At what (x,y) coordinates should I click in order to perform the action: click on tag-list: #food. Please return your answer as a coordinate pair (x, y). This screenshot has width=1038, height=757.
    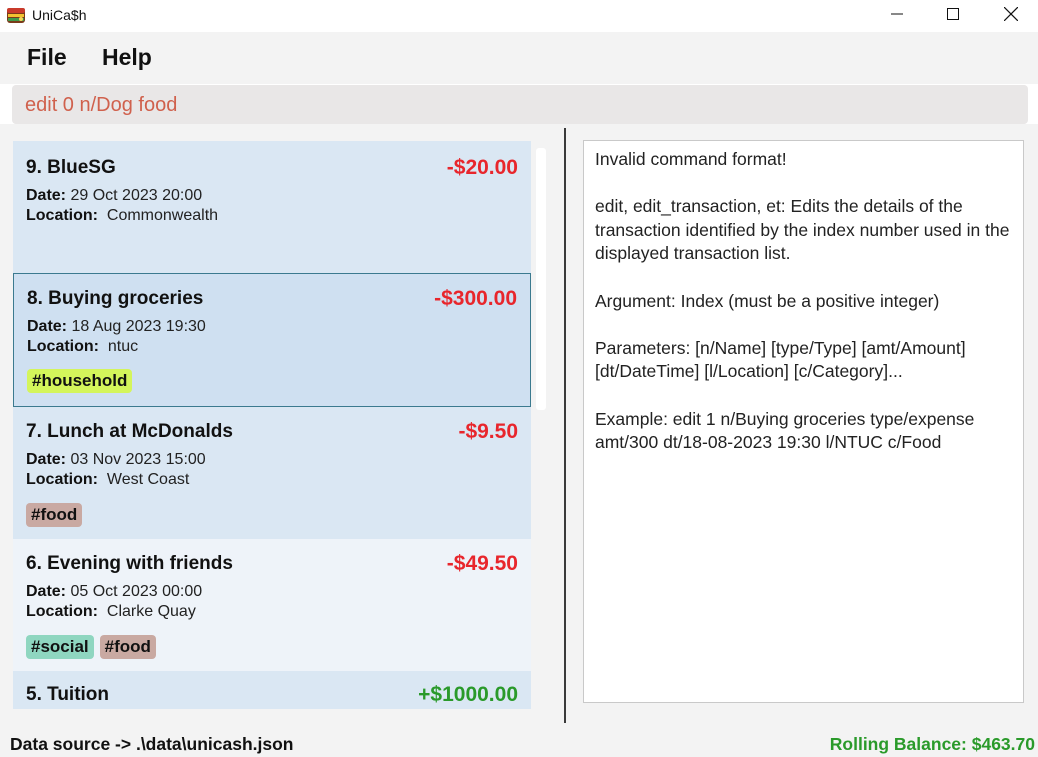
    Looking at the image, I should click on (54, 515).